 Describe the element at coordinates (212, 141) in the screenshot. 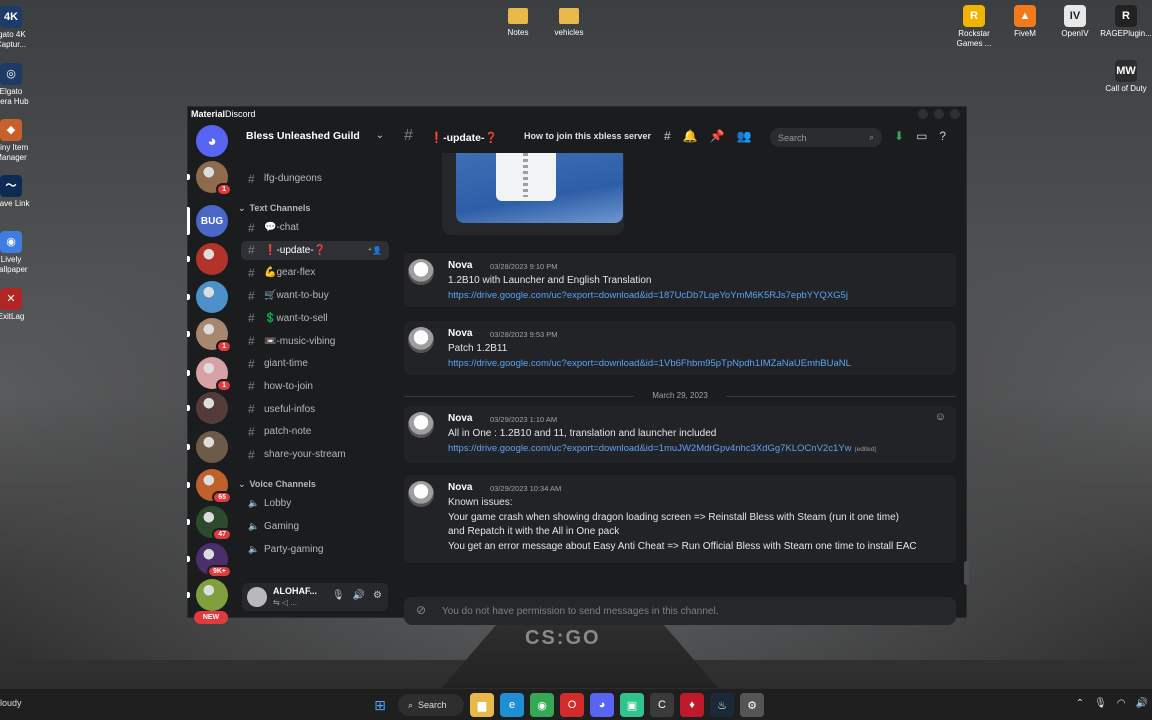

I see `discord-home-icon: ◕` at that location.